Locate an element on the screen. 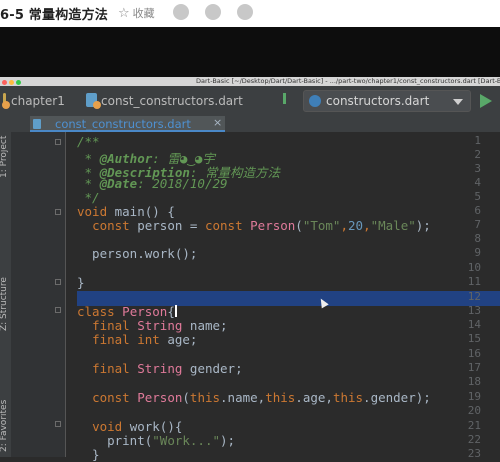  video-letterbox is located at coordinates (250, 52).